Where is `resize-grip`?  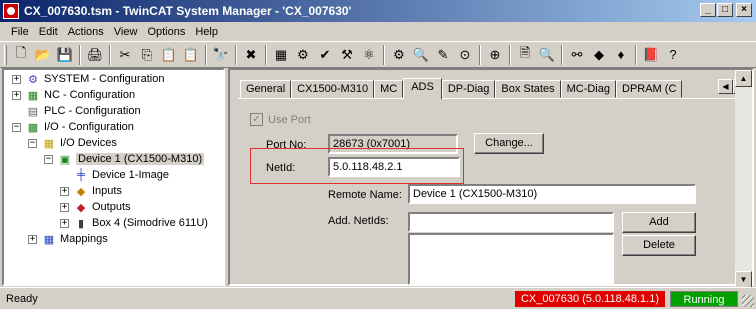 resize-grip is located at coordinates (748, 301).